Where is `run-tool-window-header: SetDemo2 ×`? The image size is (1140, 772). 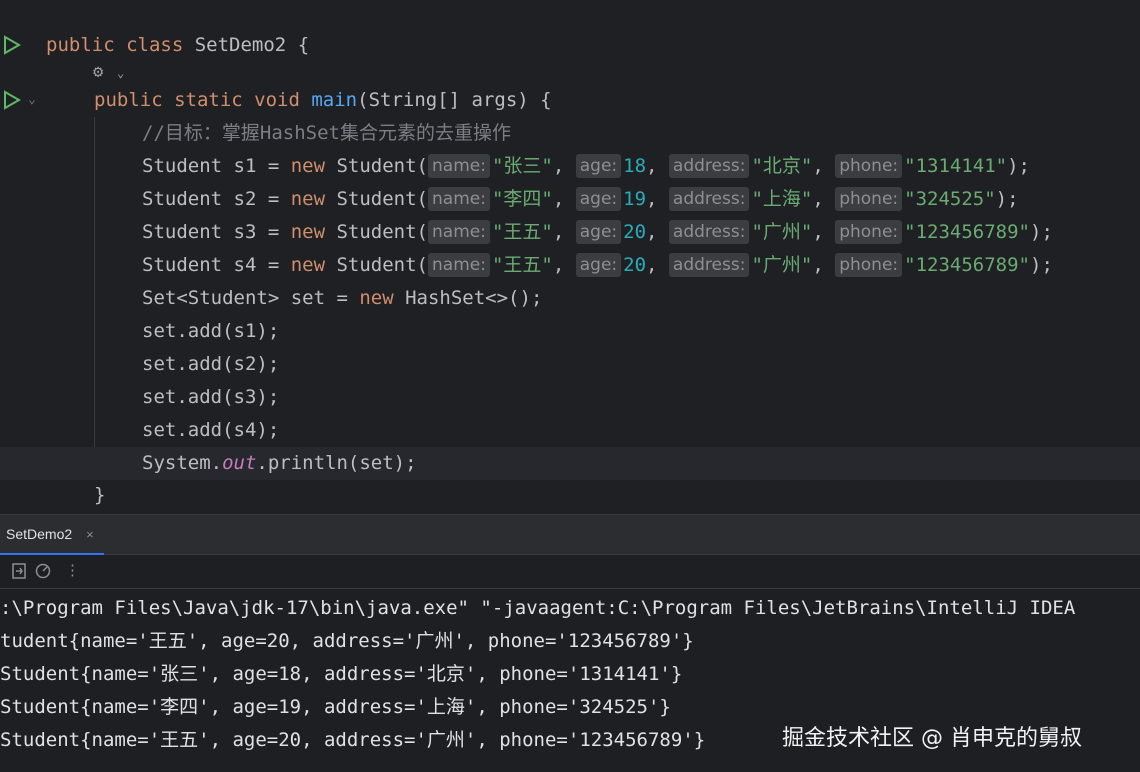
run-tool-window-header: SetDemo2 × is located at coordinates (570, 534).